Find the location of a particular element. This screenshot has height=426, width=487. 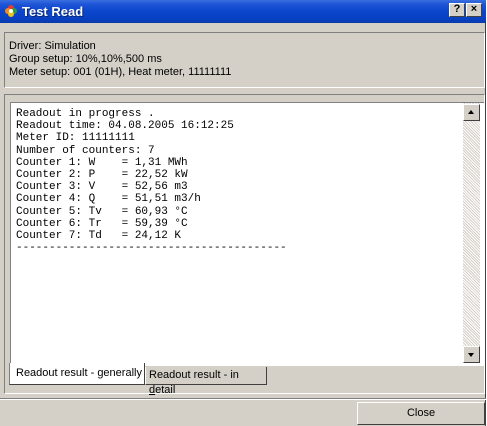

tab-detail-suffix: etail is located at coordinates (165, 390).